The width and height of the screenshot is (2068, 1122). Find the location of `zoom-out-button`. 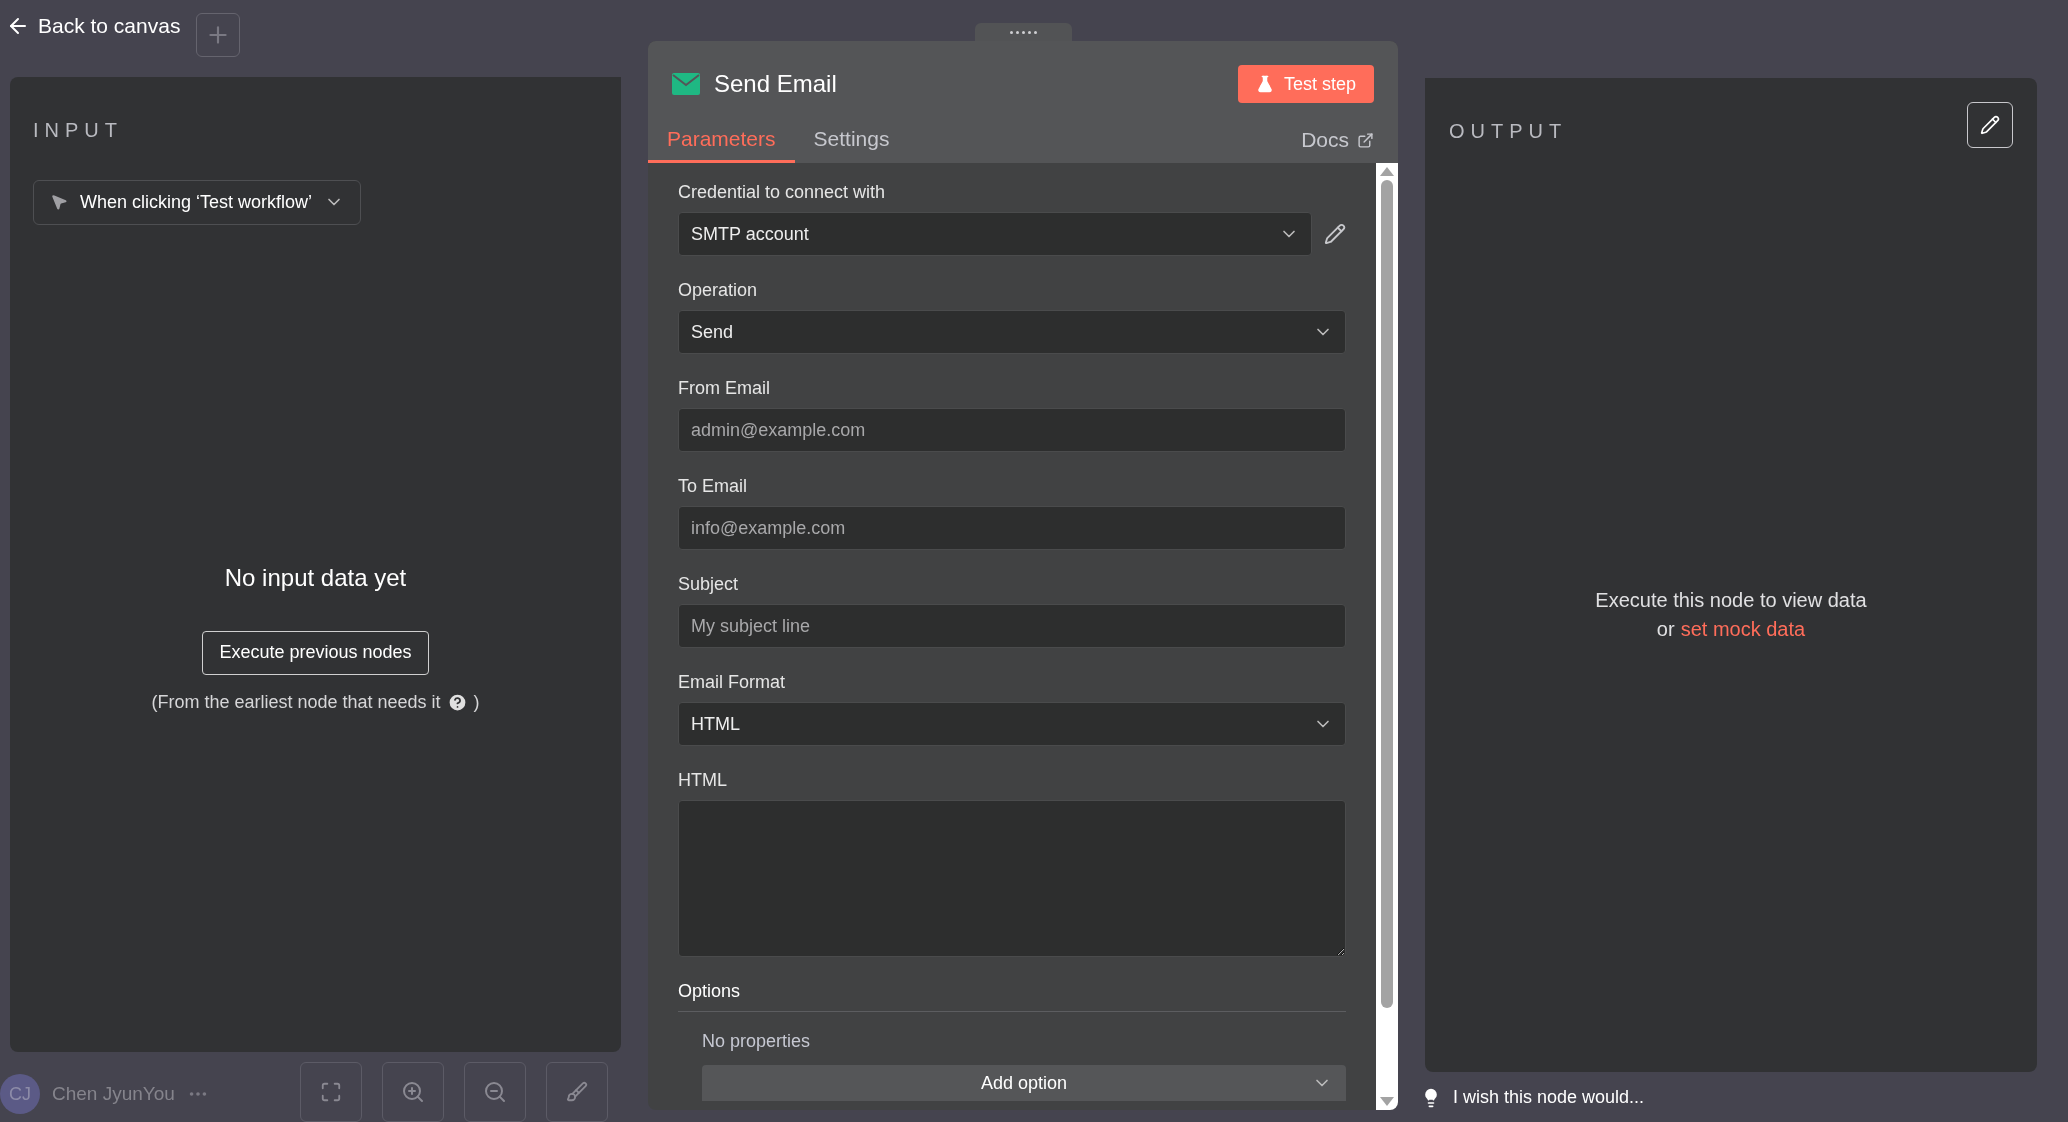

zoom-out-button is located at coordinates (495, 1092).